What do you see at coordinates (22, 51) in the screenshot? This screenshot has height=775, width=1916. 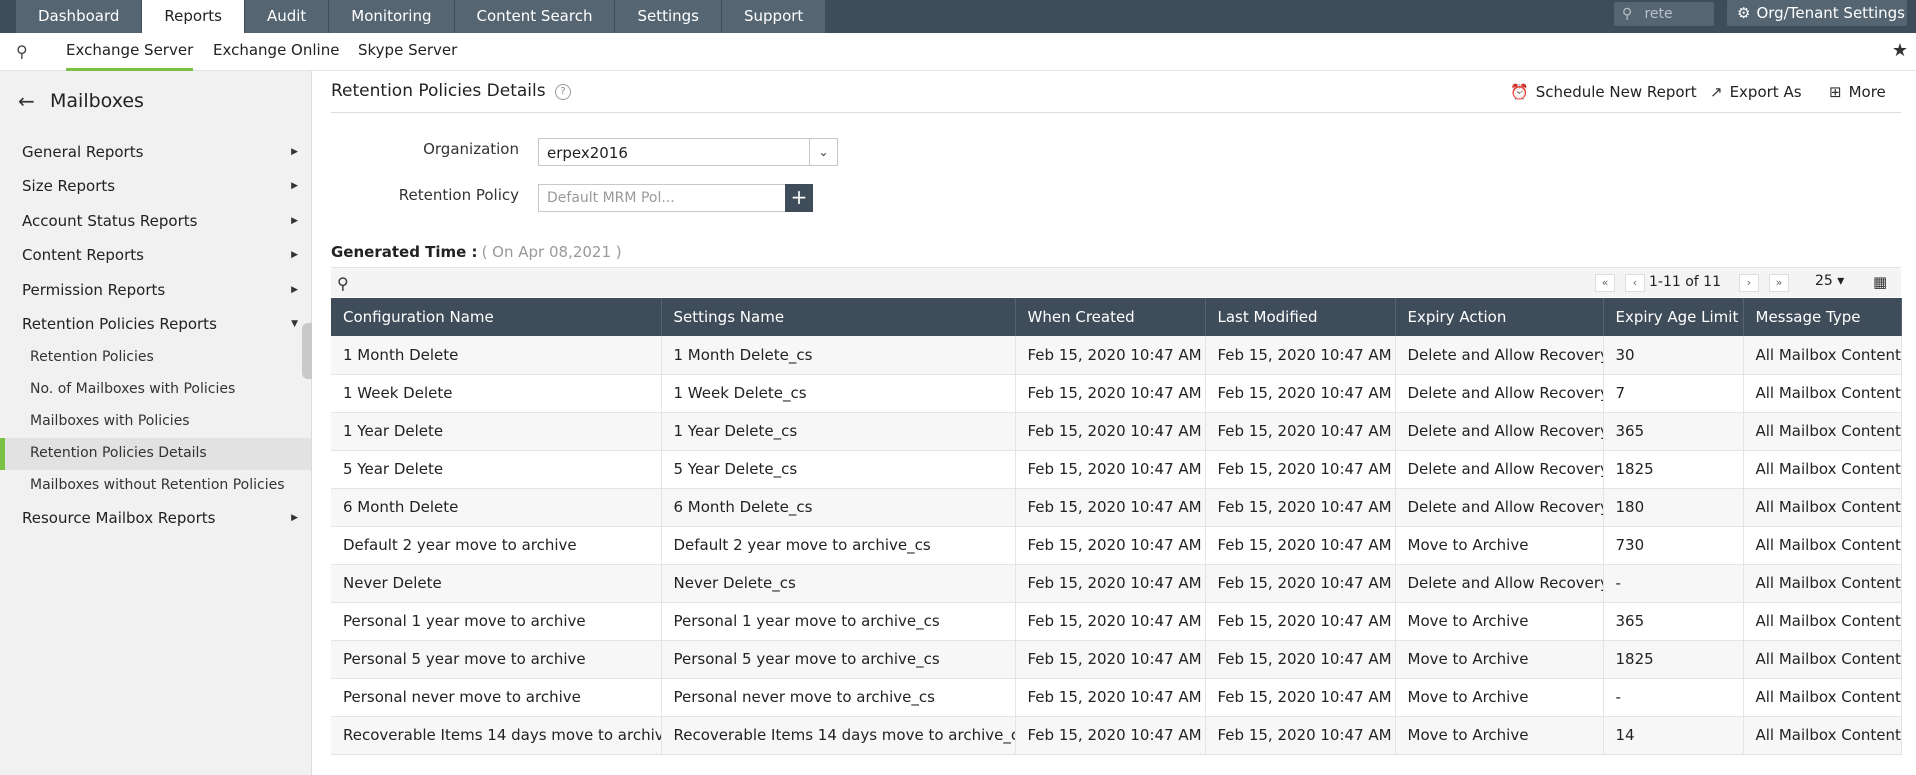 I see `report-search-icon: ⚲` at bounding box center [22, 51].